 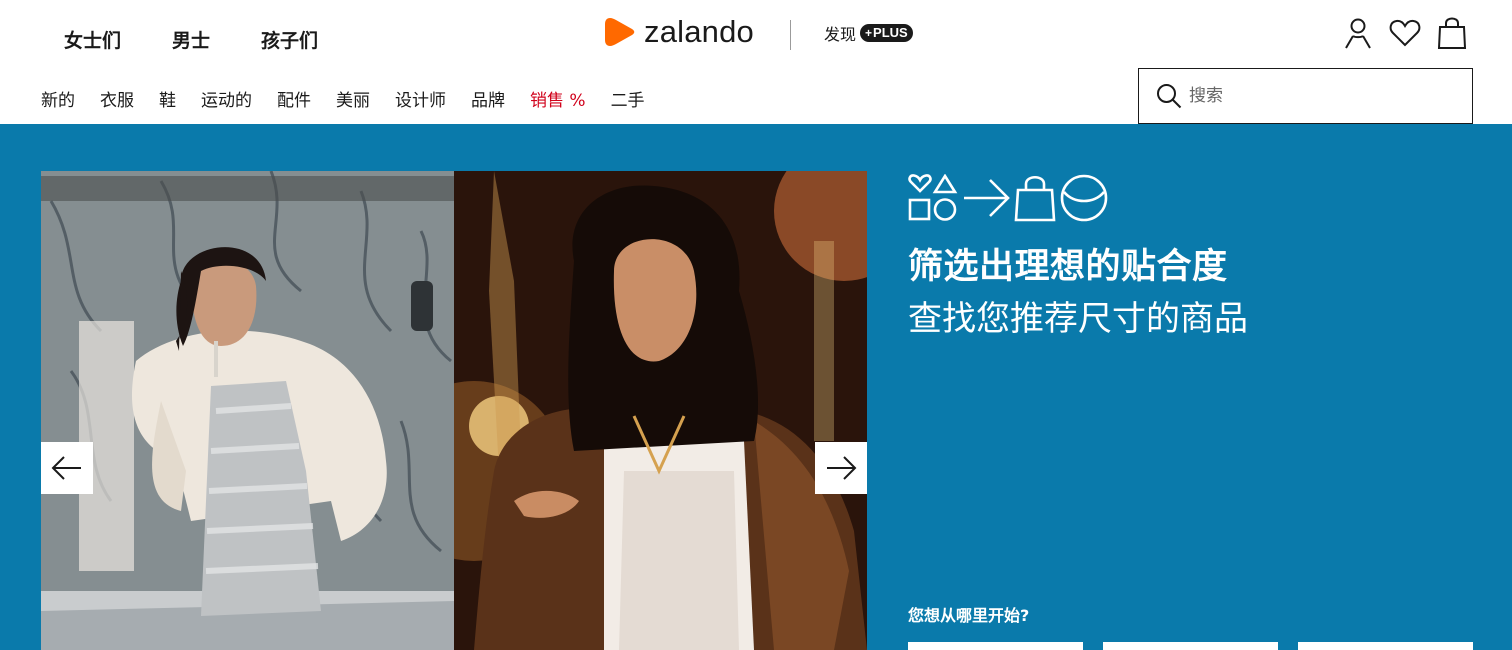 I want to click on carousel-next-button, so click(x=841, y=468).